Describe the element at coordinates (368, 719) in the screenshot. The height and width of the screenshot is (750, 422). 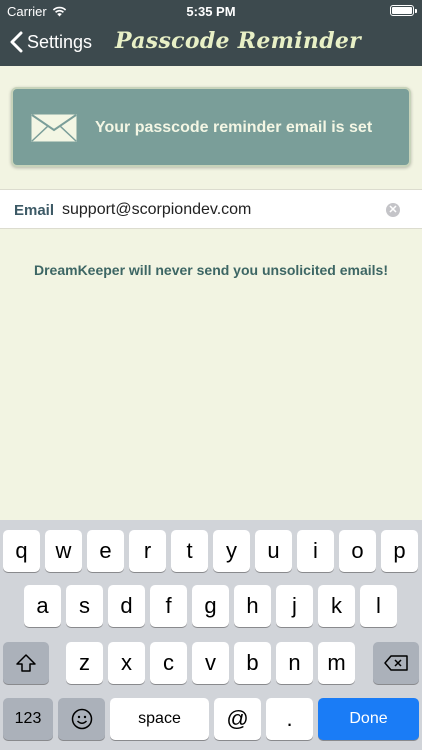
I see `done-button: Done` at that location.